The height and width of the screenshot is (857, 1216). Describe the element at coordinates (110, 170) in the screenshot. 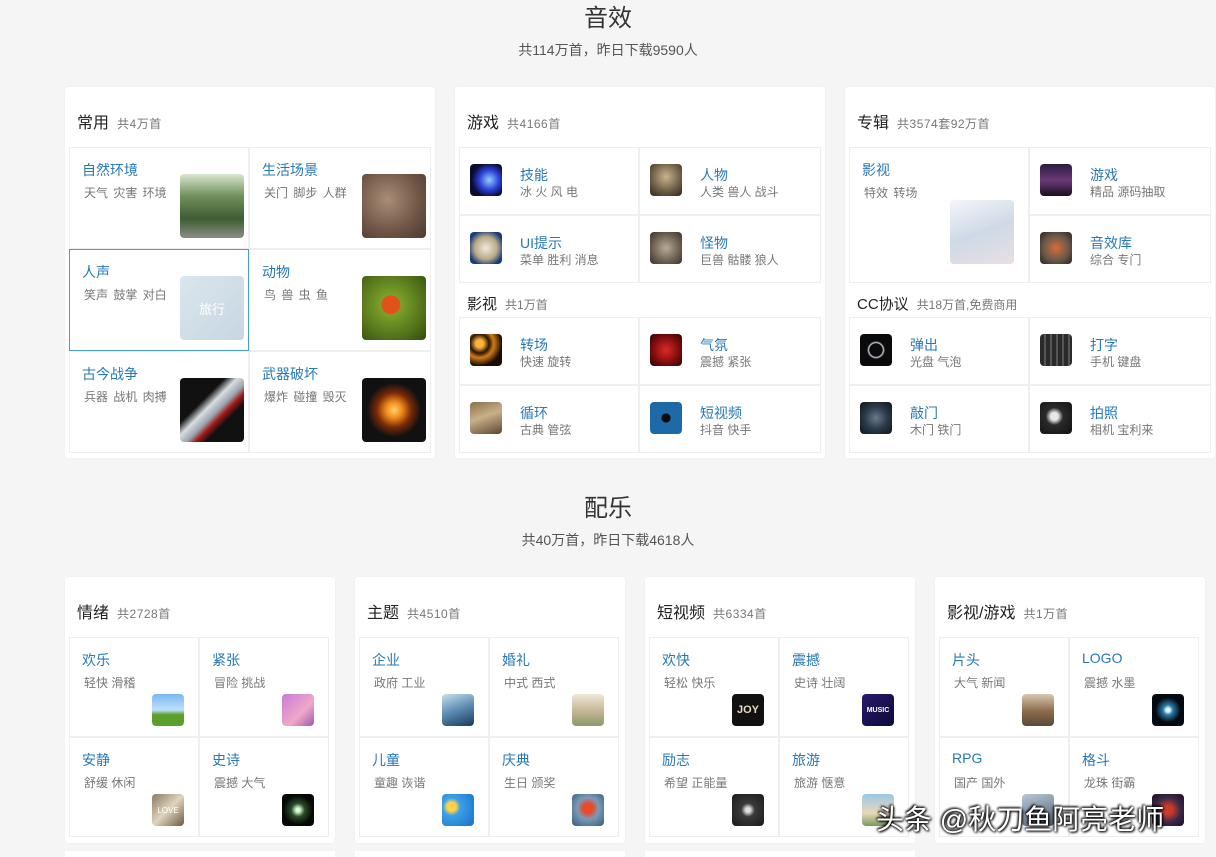

I see `category-title: 自然环境` at that location.